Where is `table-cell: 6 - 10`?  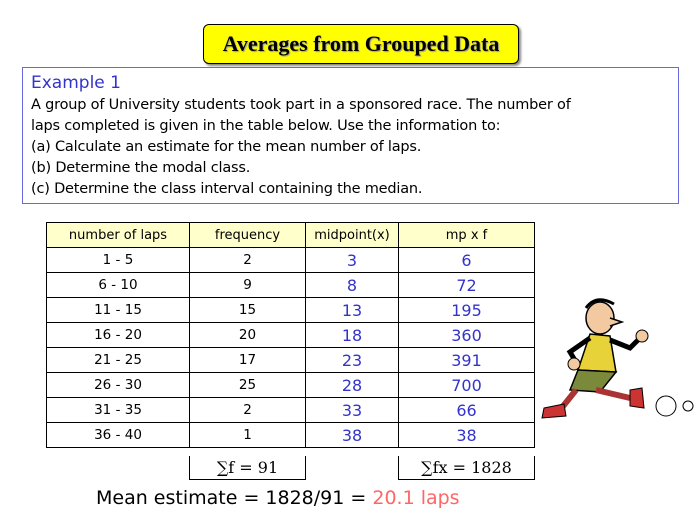
table-cell: 6 - 10 is located at coordinates (118, 285).